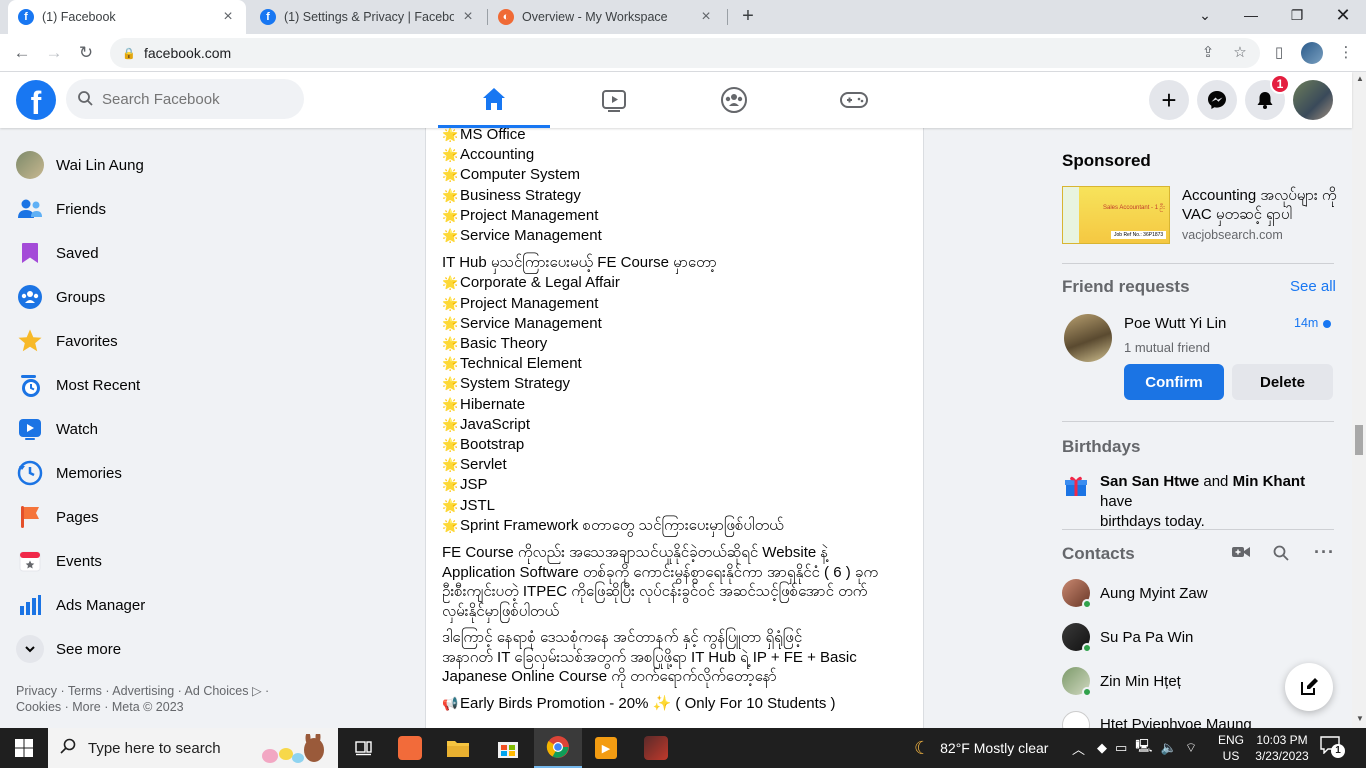  I want to click on scroll-down-arrow-icon: ▼, so click(1360, 718).